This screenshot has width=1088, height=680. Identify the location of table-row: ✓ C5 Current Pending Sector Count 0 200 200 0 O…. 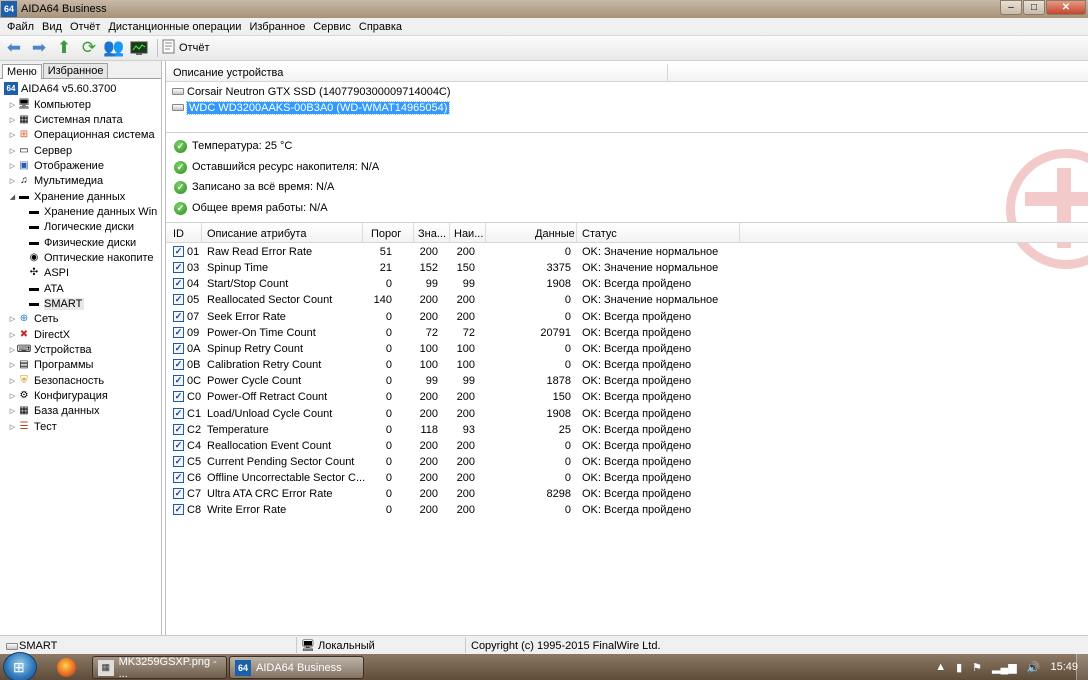
(627, 462).